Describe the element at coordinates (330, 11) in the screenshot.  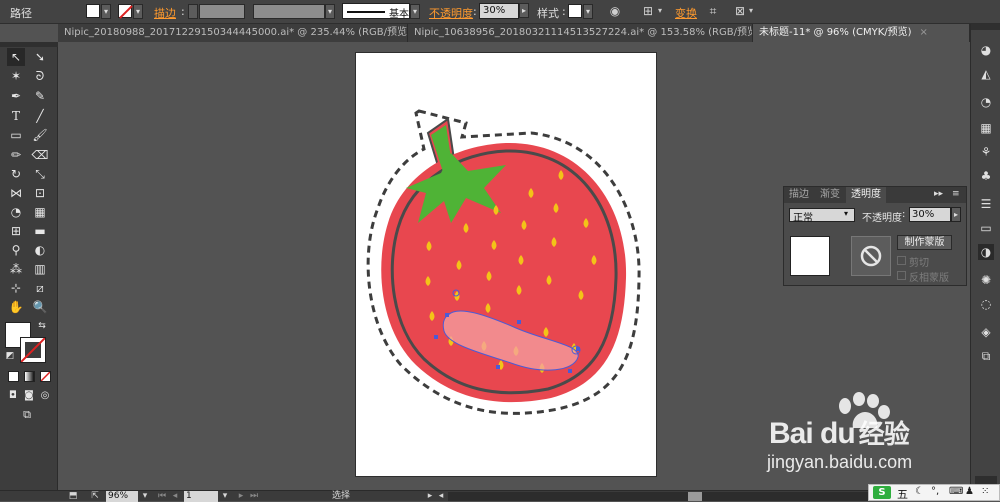
I see `profile-dropdown-arrow: ▾` at that location.